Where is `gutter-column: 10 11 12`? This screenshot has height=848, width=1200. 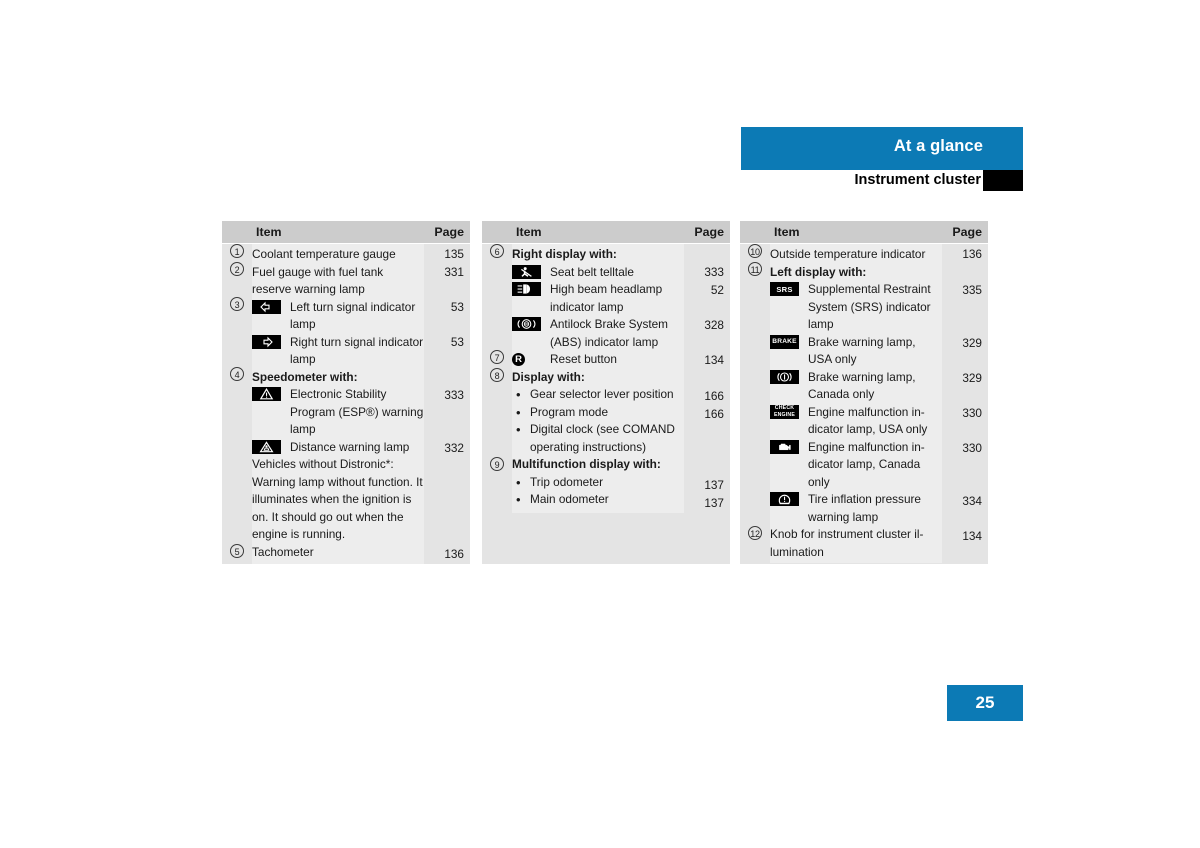 gutter-column: 10 11 12 is located at coordinates (755, 403).